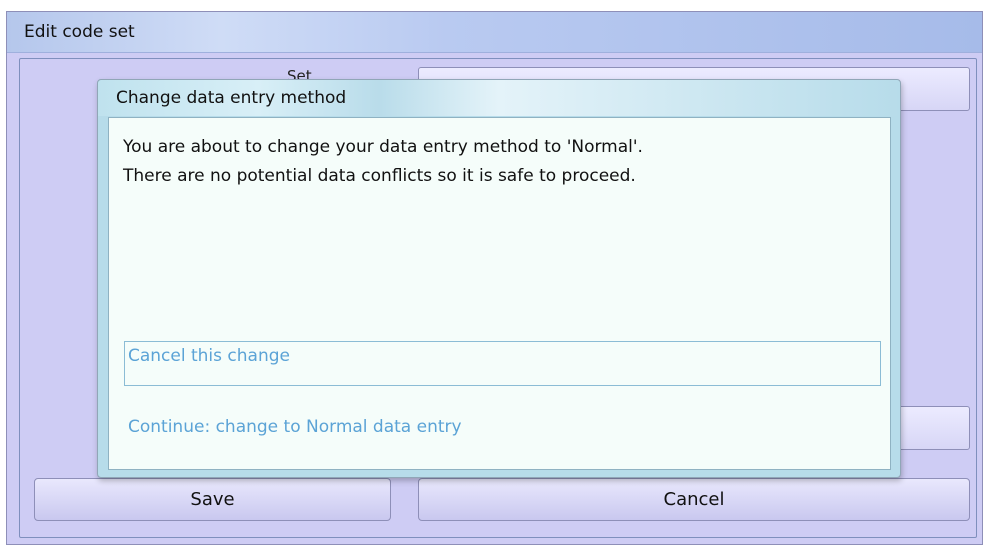  Describe the element at coordinates (494, 32) in the screenshot. I see `window-titlebar: Edit code set` at that location.